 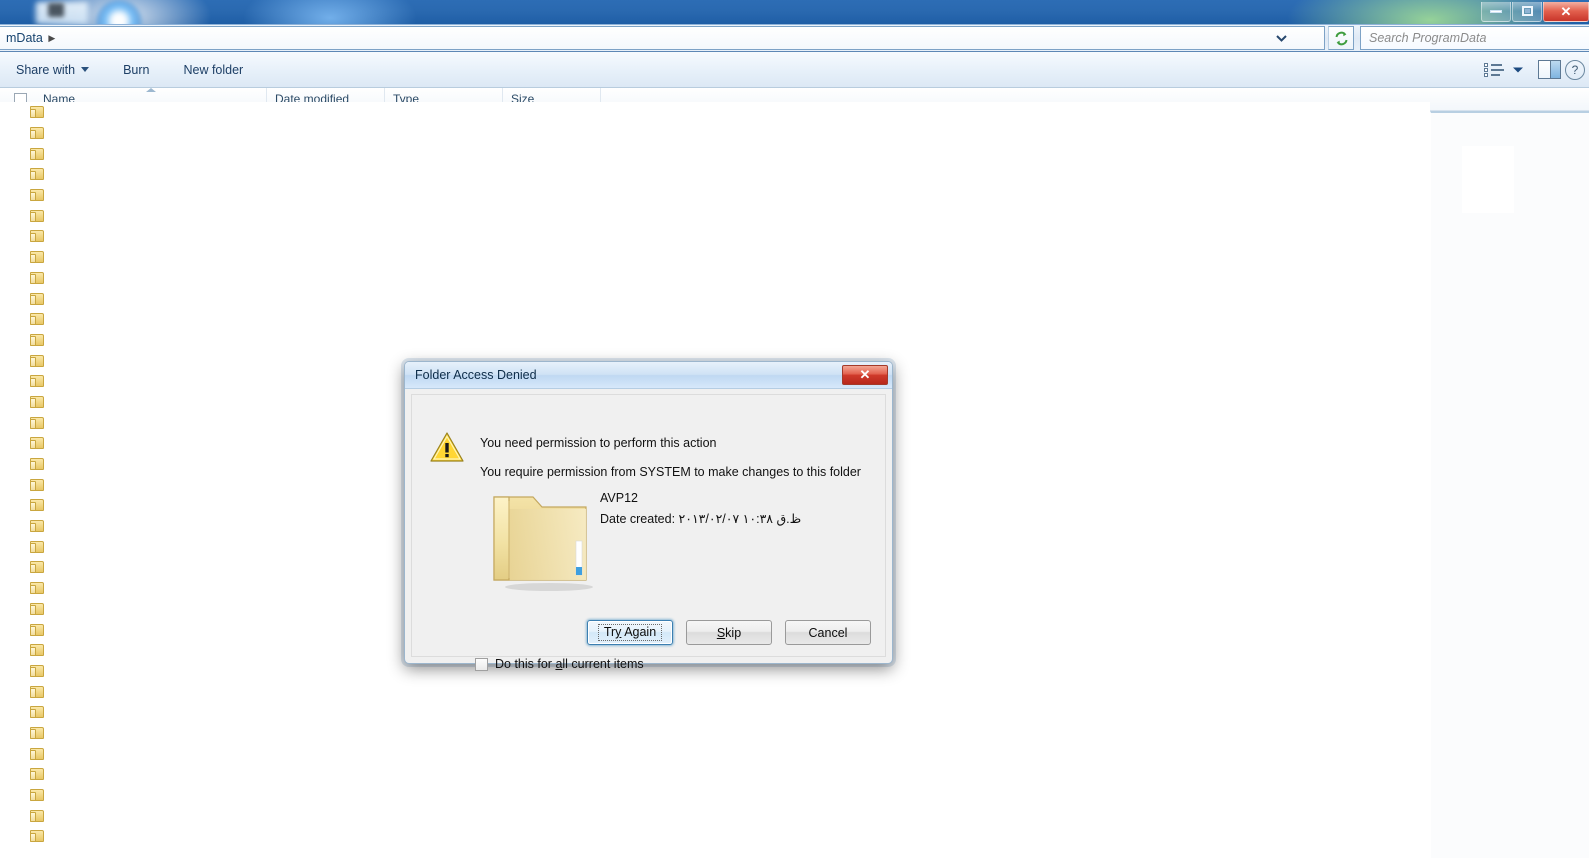 What do you see at coordinates (1281, 38) in the screenshot?
I see `address-dropdown-button` at bounding box center [1281, 38].